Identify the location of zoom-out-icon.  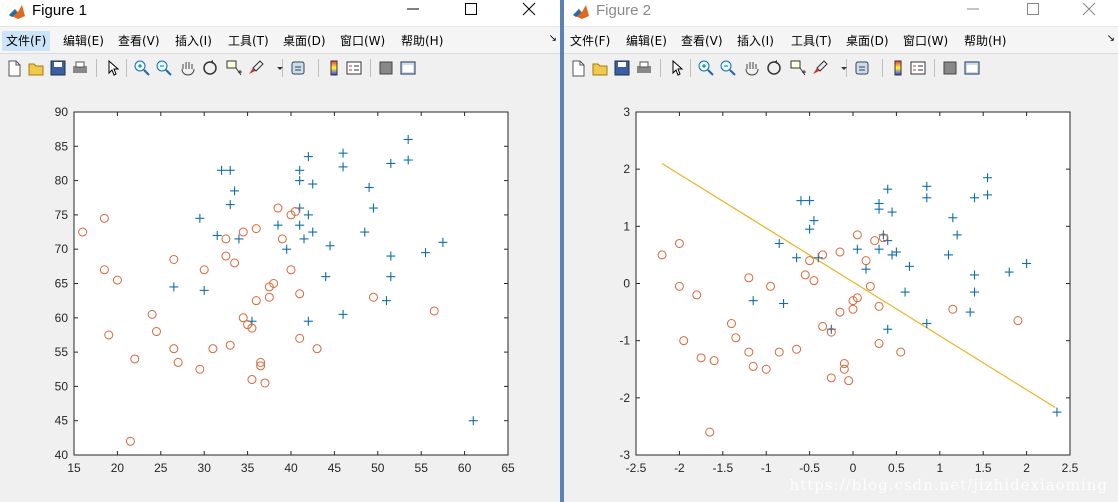
(164, 68).